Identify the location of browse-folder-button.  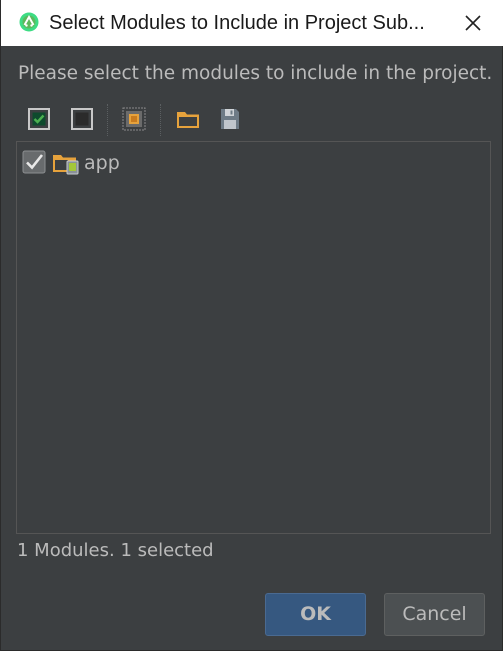
(188, 119).